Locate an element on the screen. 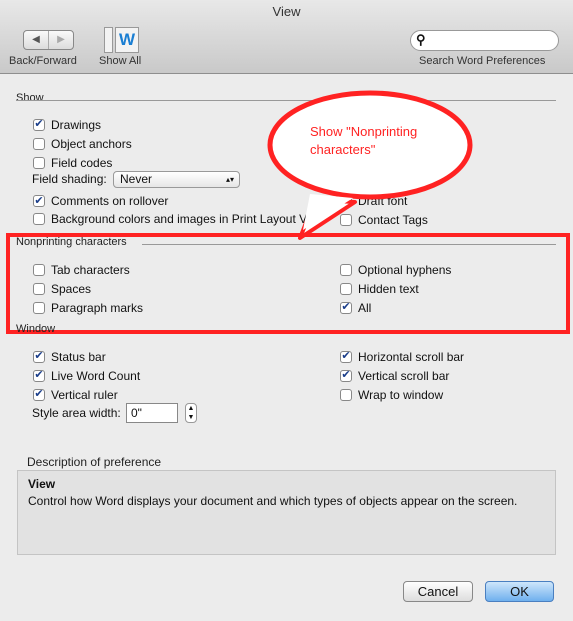 The width and height of the screenshot is (573, 621). checkbox-label: Wrap to window is located at coordinates (401, 394).